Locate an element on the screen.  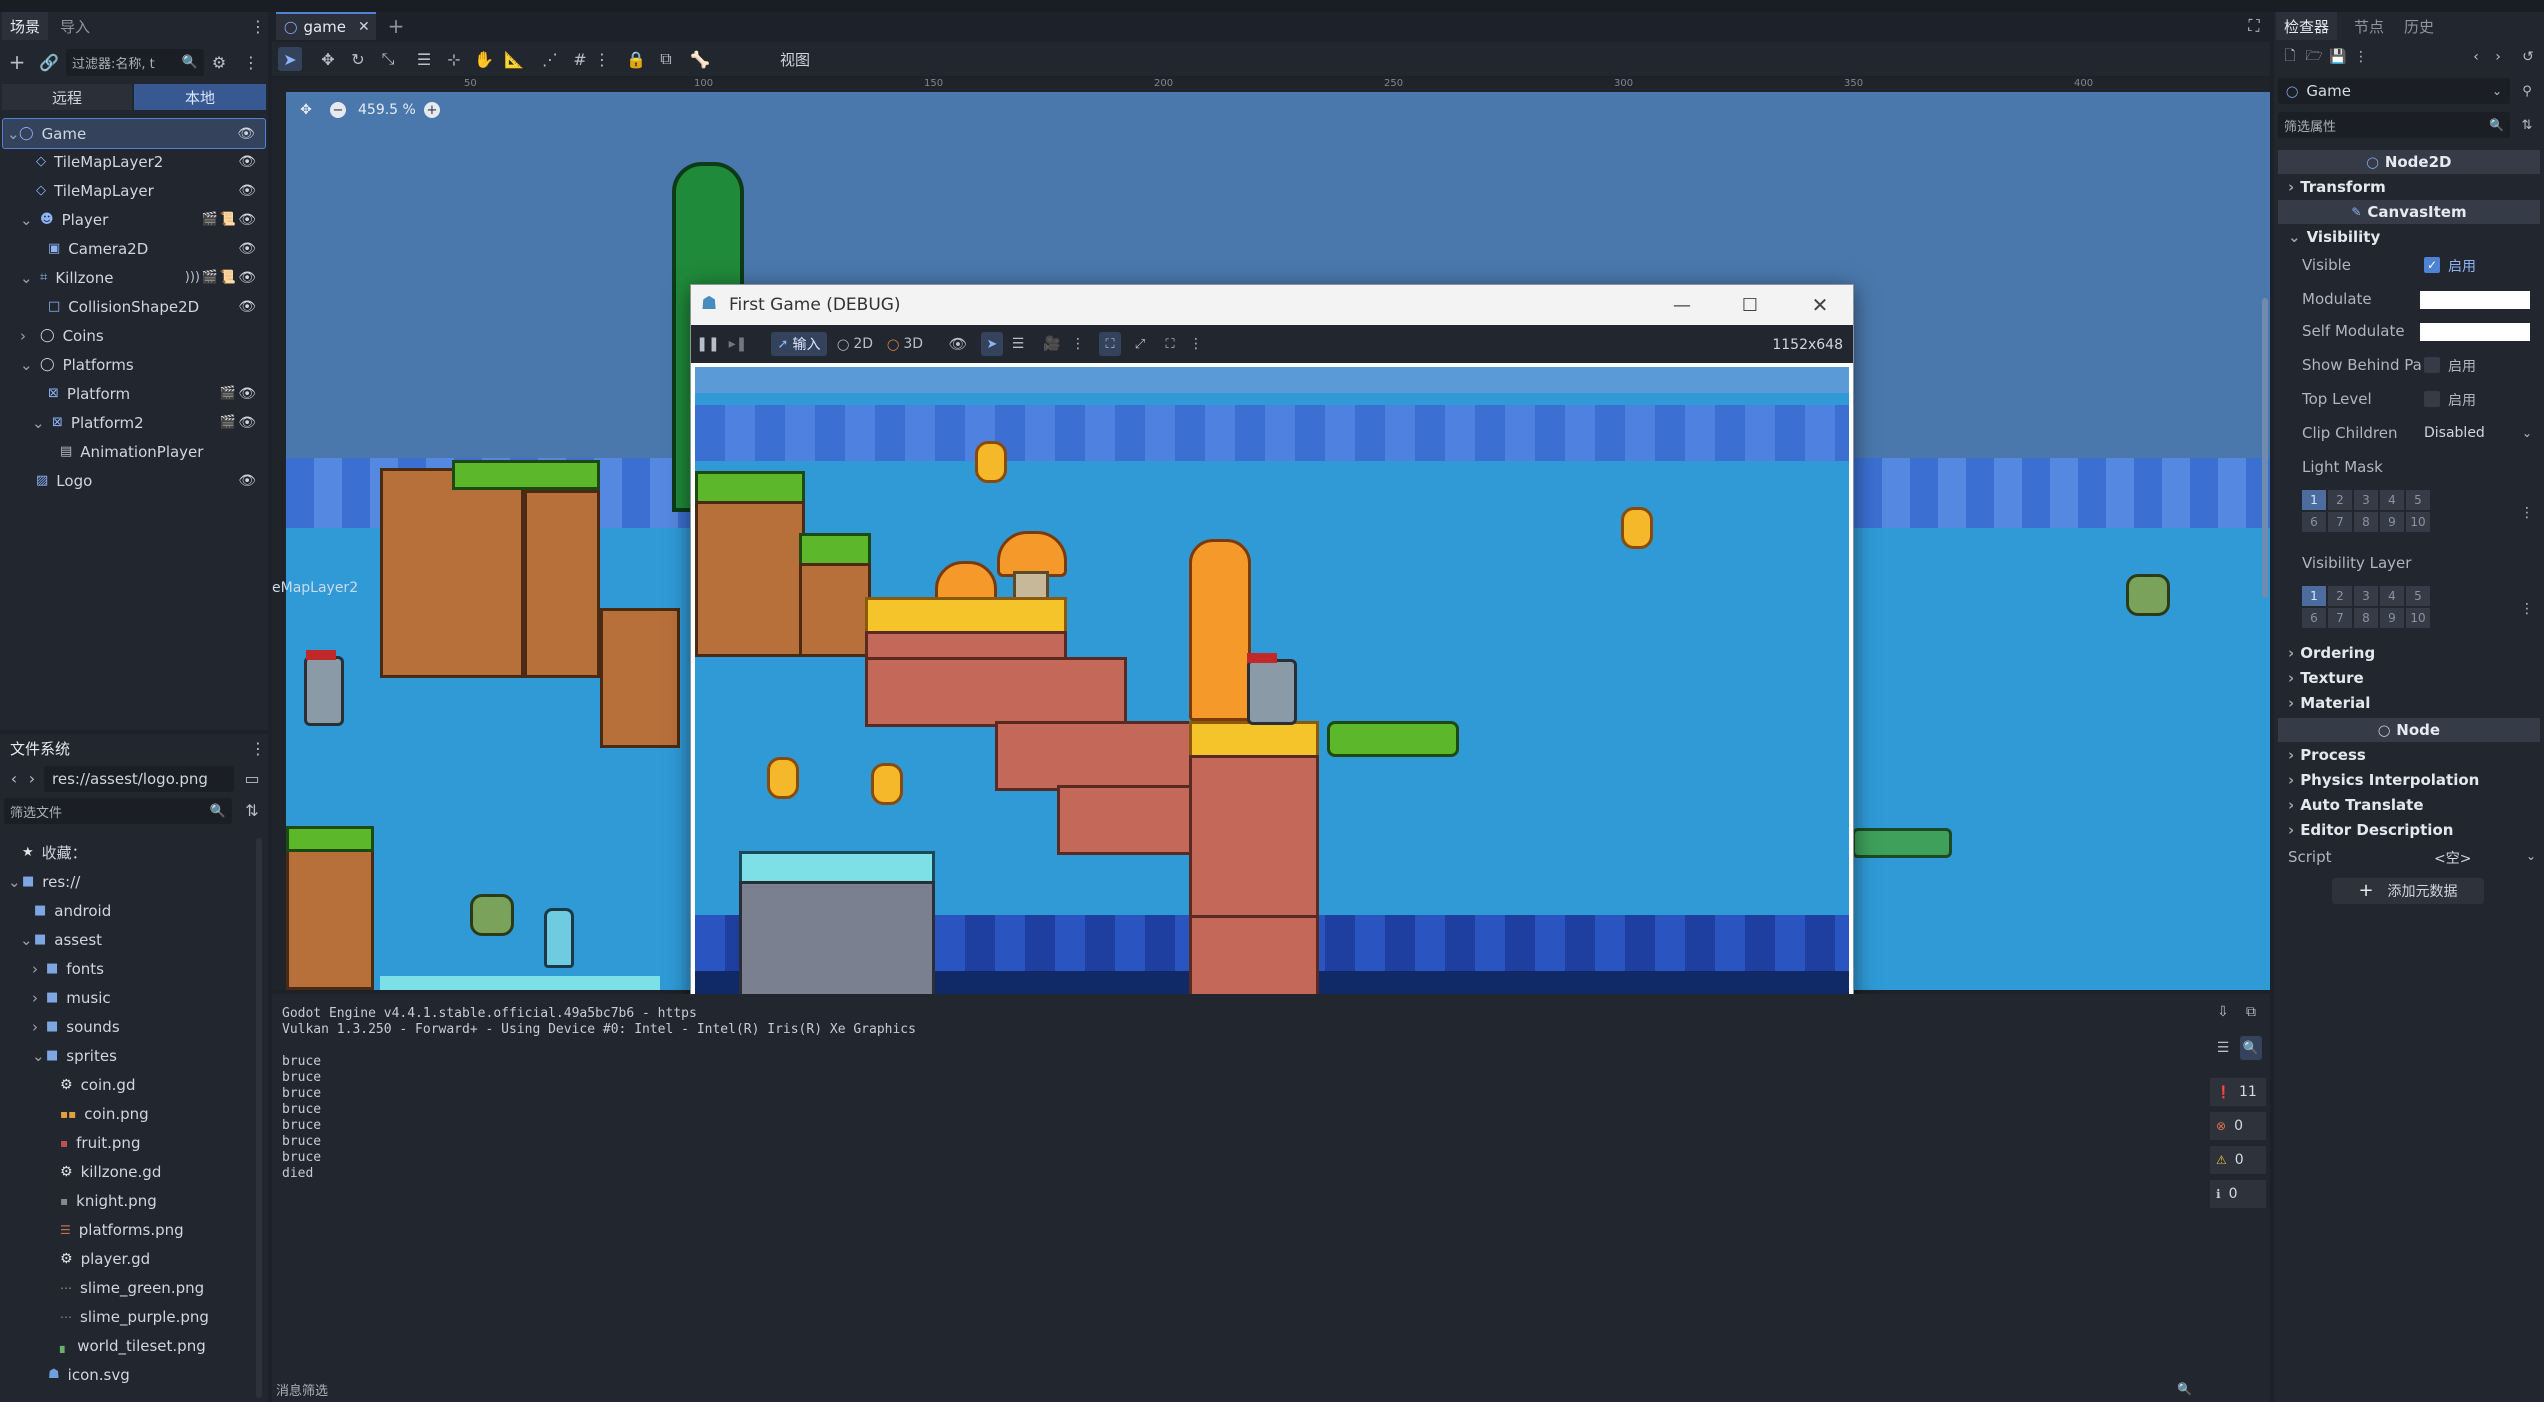
tree-item-camera2d: ▣ Camera2D 👁 is located at coordinates (134, 248).